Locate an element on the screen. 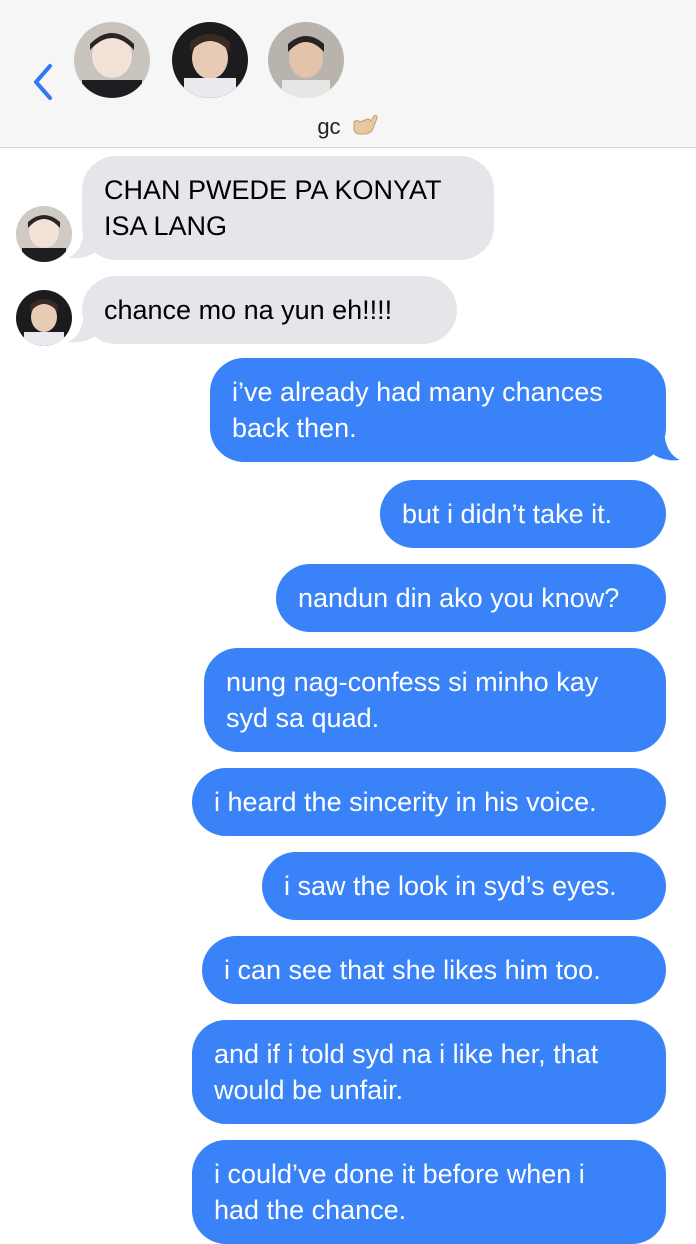  message-line: i’ve already had many chances is located at coordinates (417, 392).